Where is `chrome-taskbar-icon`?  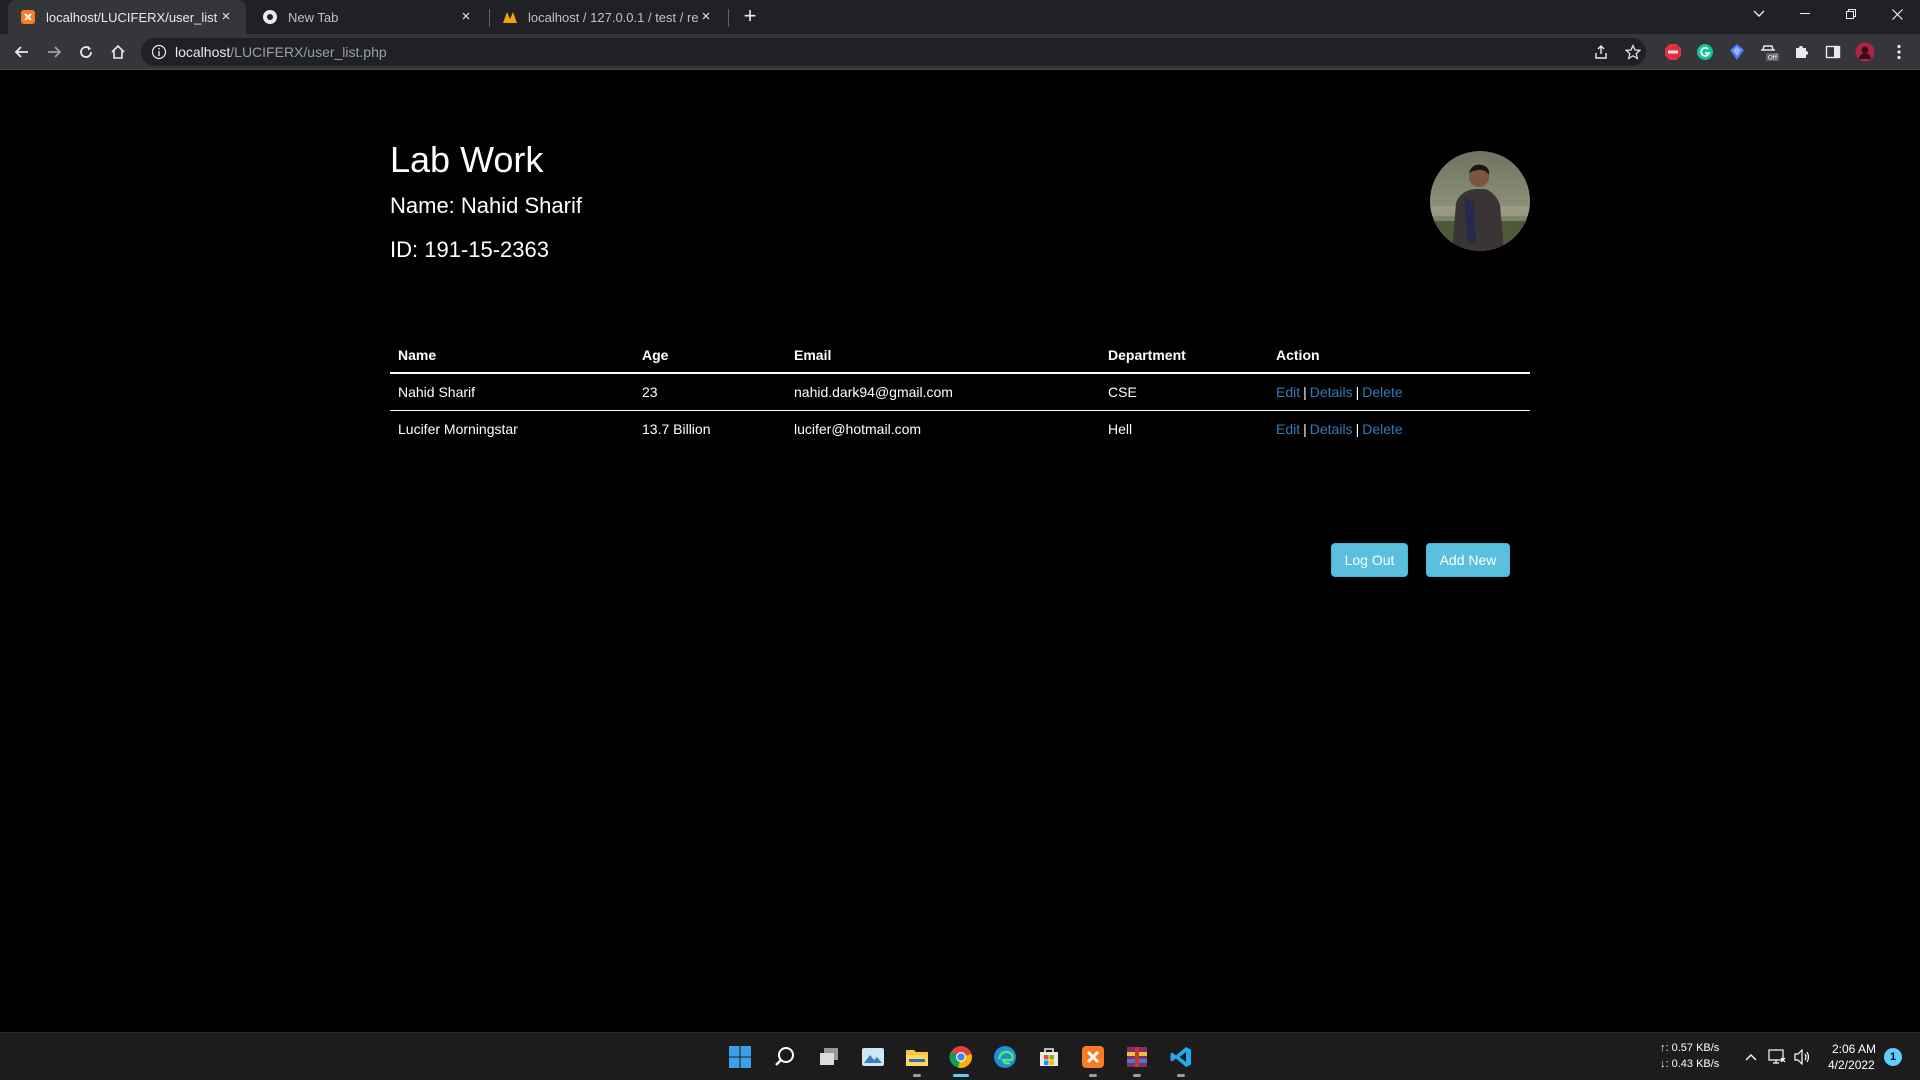 chrome-taskbar-icon is located at coordinates (961, 1059).